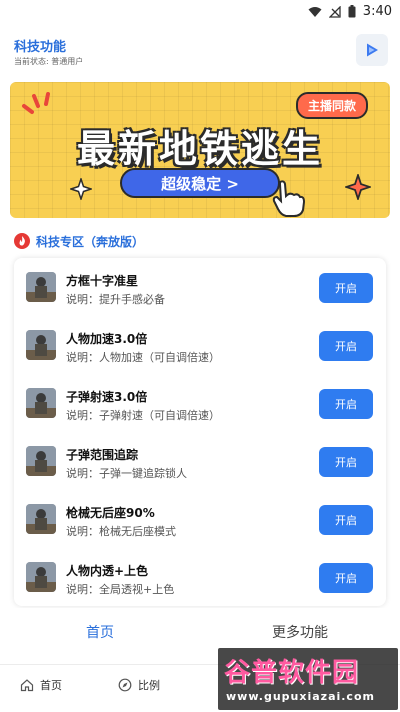  What do you see at coordinates (102, 281) in the screenshot?
I see `feature-name: 方框十字准星` at bounding box center [102, 281].